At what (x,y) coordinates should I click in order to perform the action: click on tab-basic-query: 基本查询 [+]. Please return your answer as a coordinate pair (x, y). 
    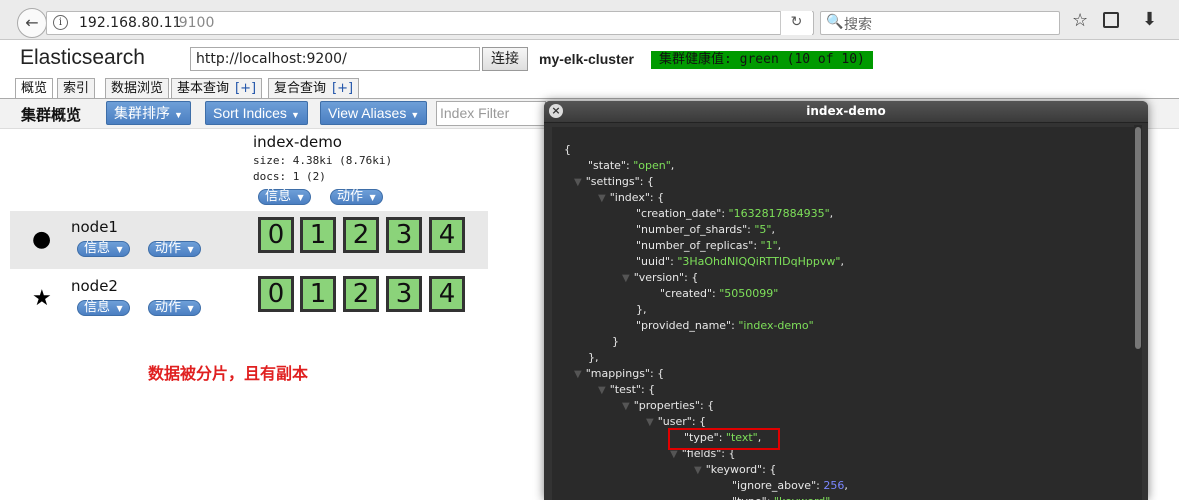
    Looking at the image, I should click on (217, 88).